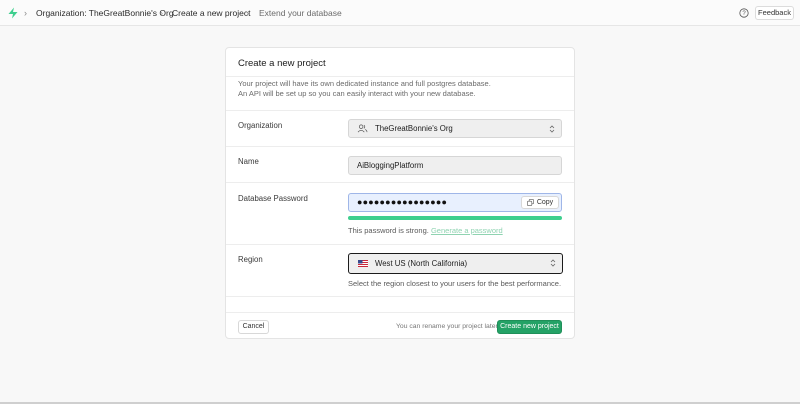  What do you see at coordinates (774, 13) in the screenshot?
I see `feedback-button: Feedback` at bounding box center [774, 13].